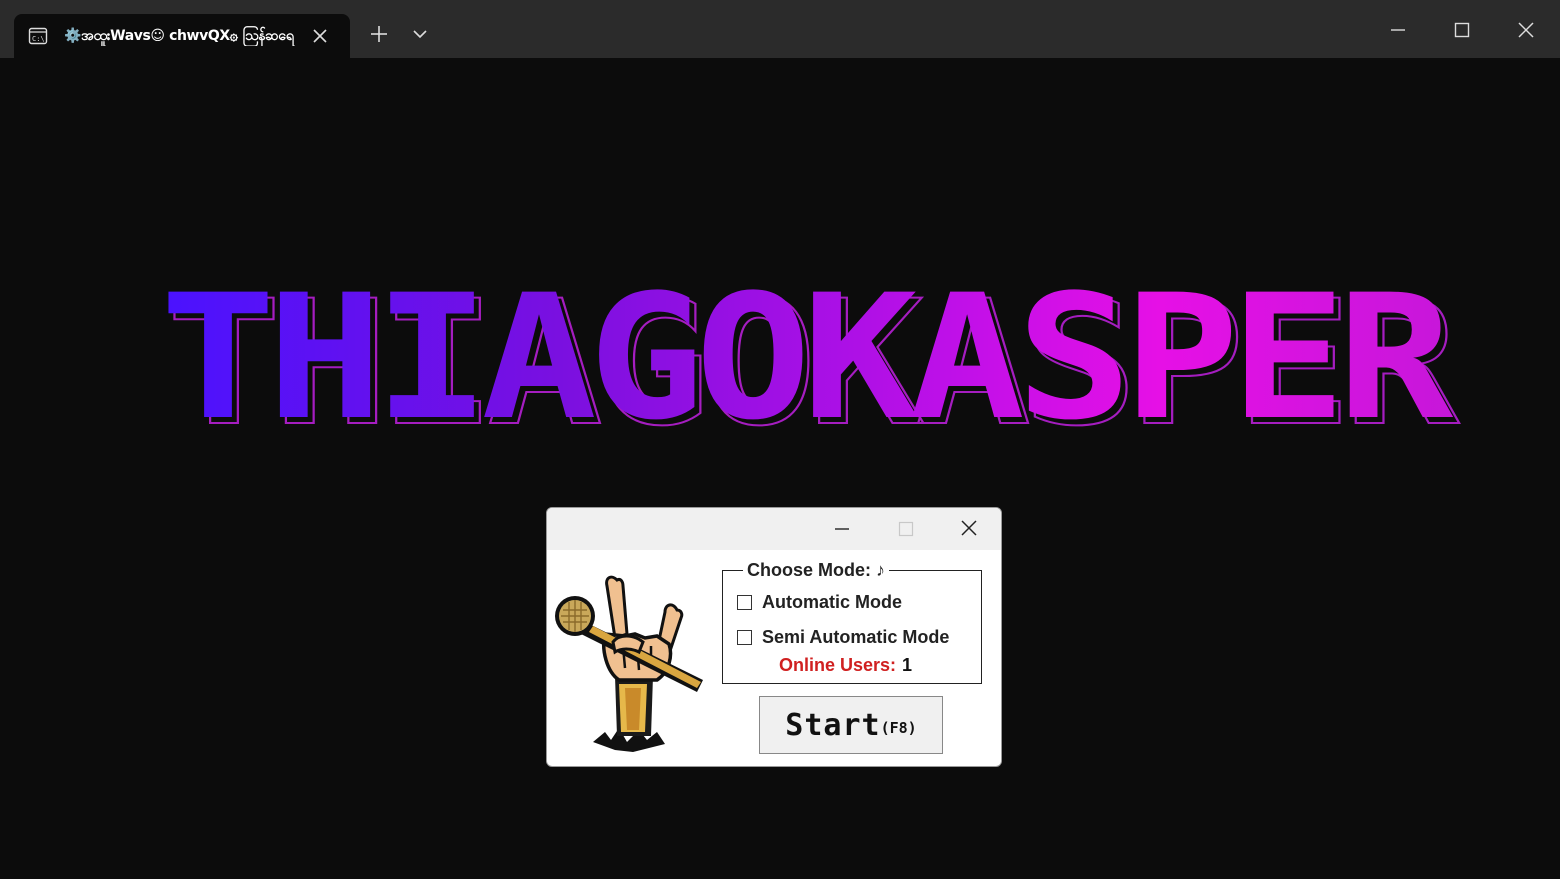 The image size is (1560, 879). I want to click on automatic-mode-label: Automatic Mode, so click(832, 601).